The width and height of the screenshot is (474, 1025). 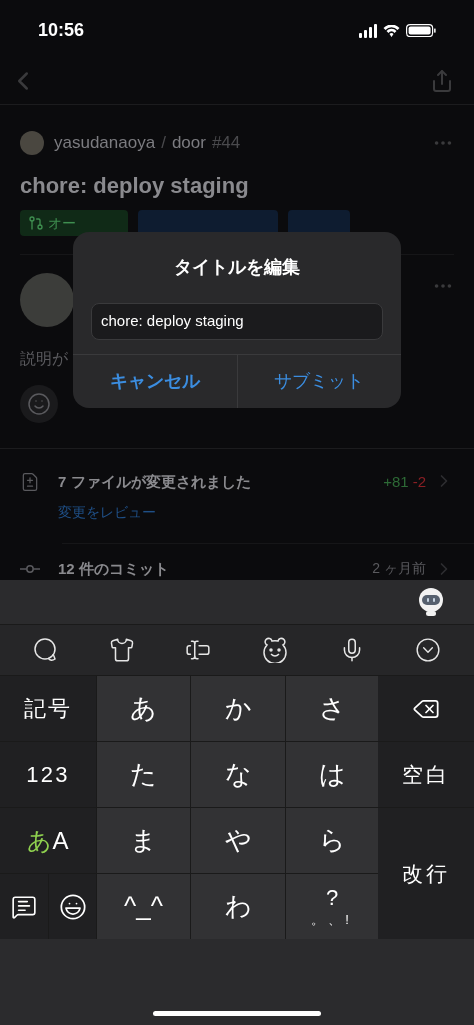 I want to click on status-time: 10:56, so click(x=61, y=31).